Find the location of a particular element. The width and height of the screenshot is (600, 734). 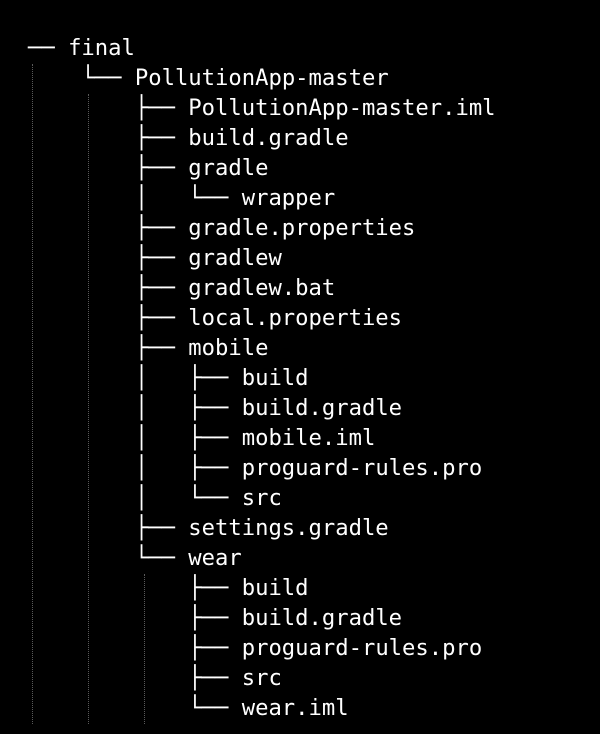

tree-row: └── wear is located at coordinates (135, 558).